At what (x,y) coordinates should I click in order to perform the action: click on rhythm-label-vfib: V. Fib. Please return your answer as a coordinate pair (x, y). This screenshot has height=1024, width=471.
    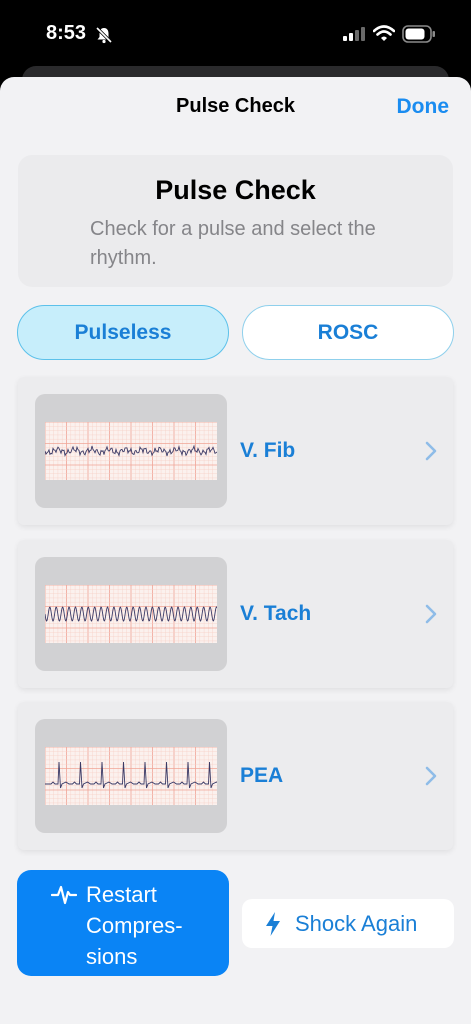
    Looking at the image, I should click on (268, 450).